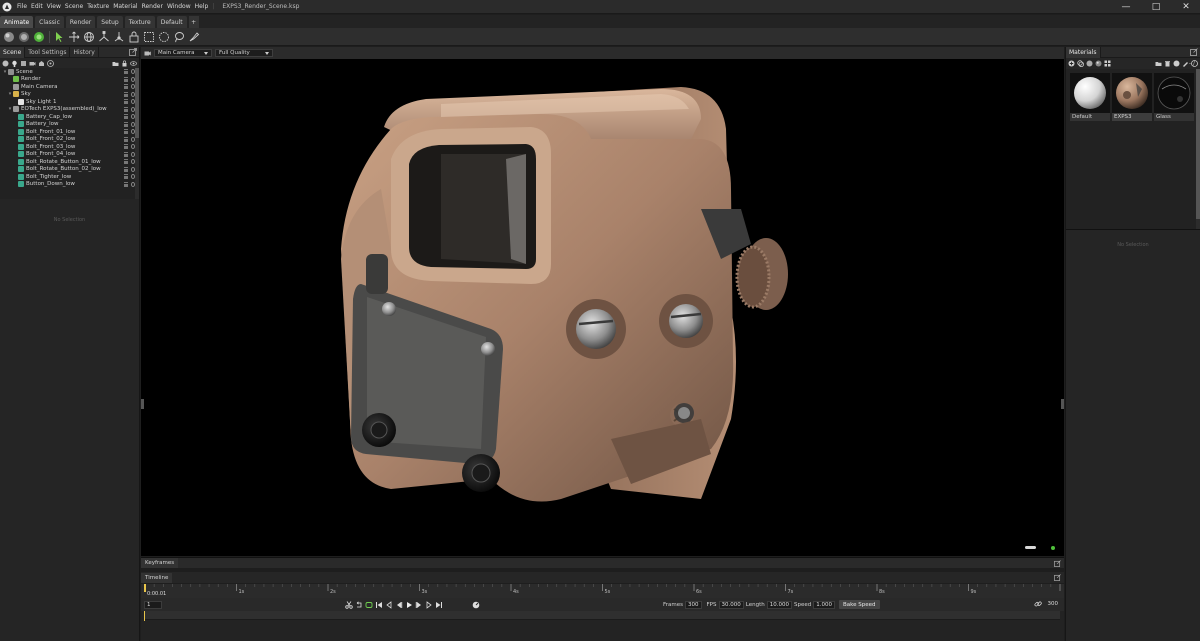 Image resolution: width=1200 pixels, height=641 pixels. Describe the element at coordinates (49, 22) in the screenshot. I see `tab-classic: Classic` at that location.